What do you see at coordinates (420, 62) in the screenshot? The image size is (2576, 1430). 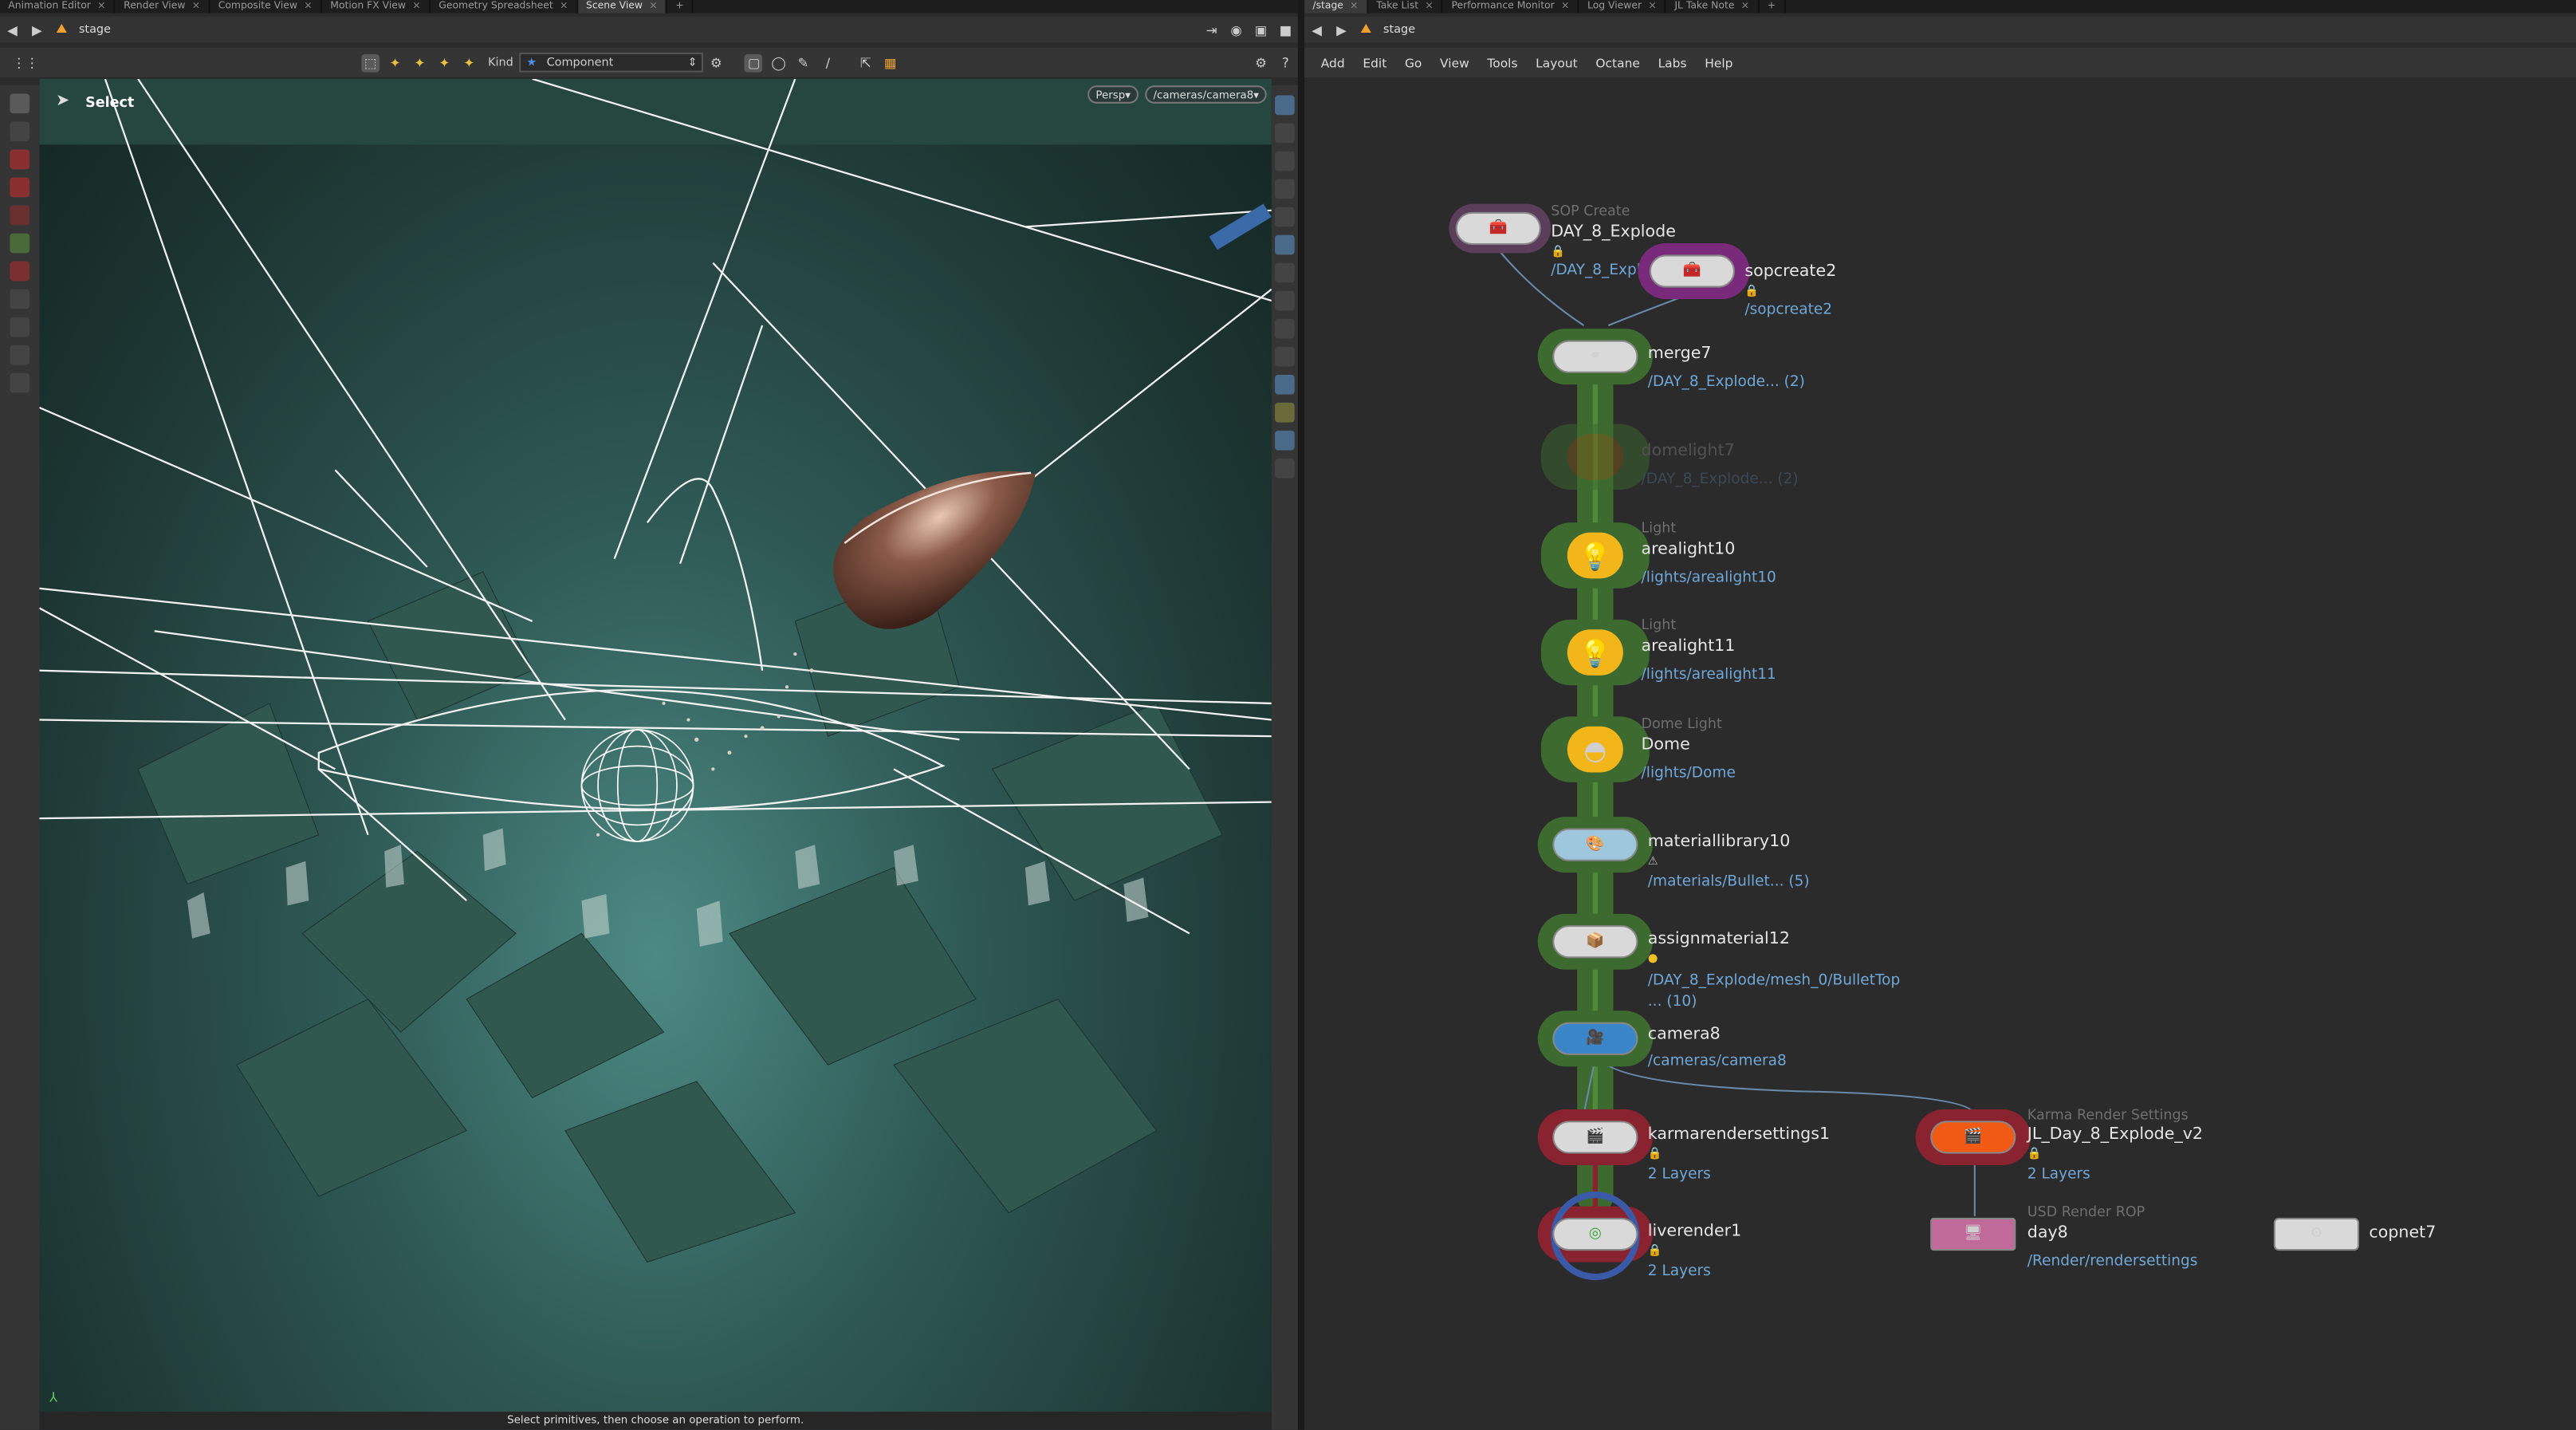 I see `edges-icon: ✦` at bounding box center [420, 62].